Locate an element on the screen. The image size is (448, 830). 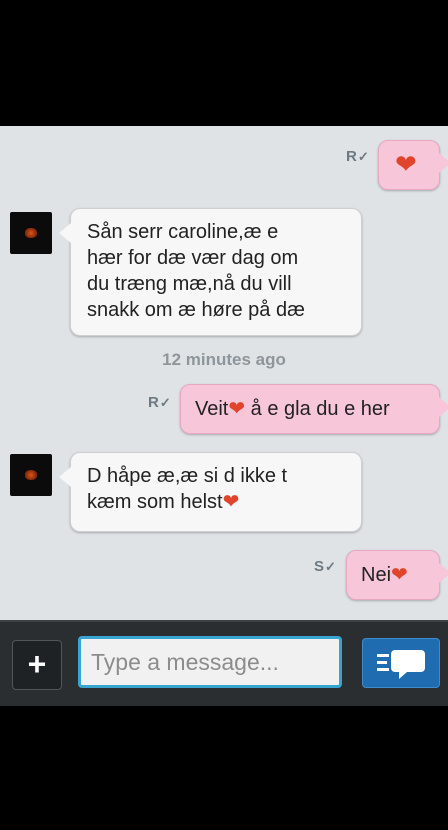
message-line: snakk om æ høre på dæ is located at coordinates (196, 310).